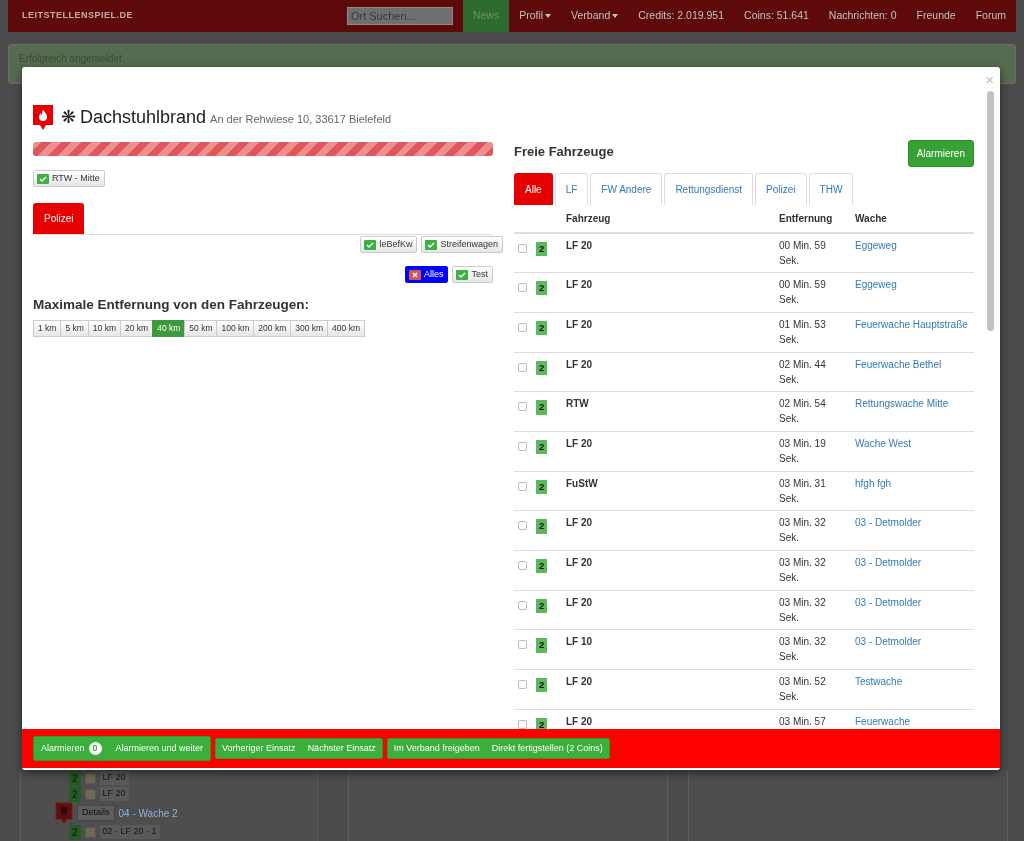  I want to click on vehicle-filter-button: Test, so click(472, 274).